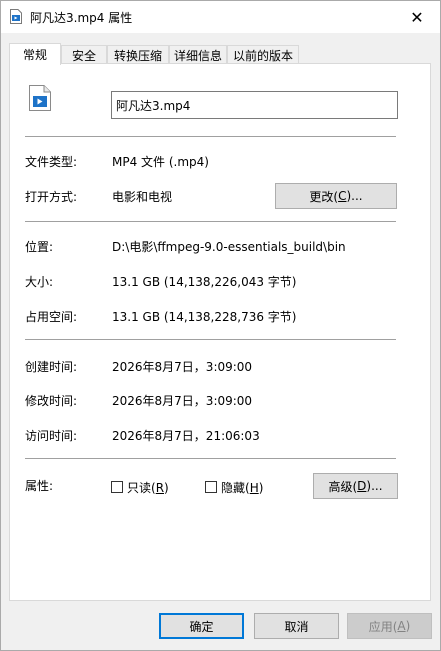 The height and width of the screenshot is (651, 441). What do you see at coordinates (39, 486) in the screenshot?
I see `attributes-label: 属性:` at bounding box center [39, 486].